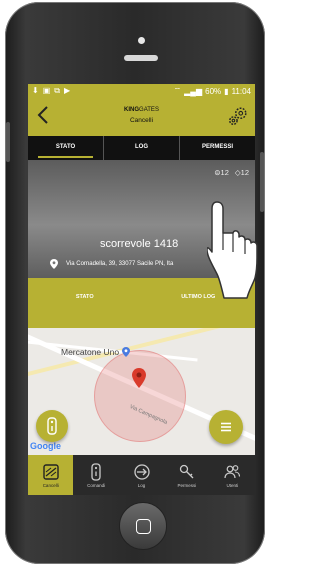  What do you see at coordinates (143, 526) in the screenshot?
I see `home-button` at bounding box center [143, 526].